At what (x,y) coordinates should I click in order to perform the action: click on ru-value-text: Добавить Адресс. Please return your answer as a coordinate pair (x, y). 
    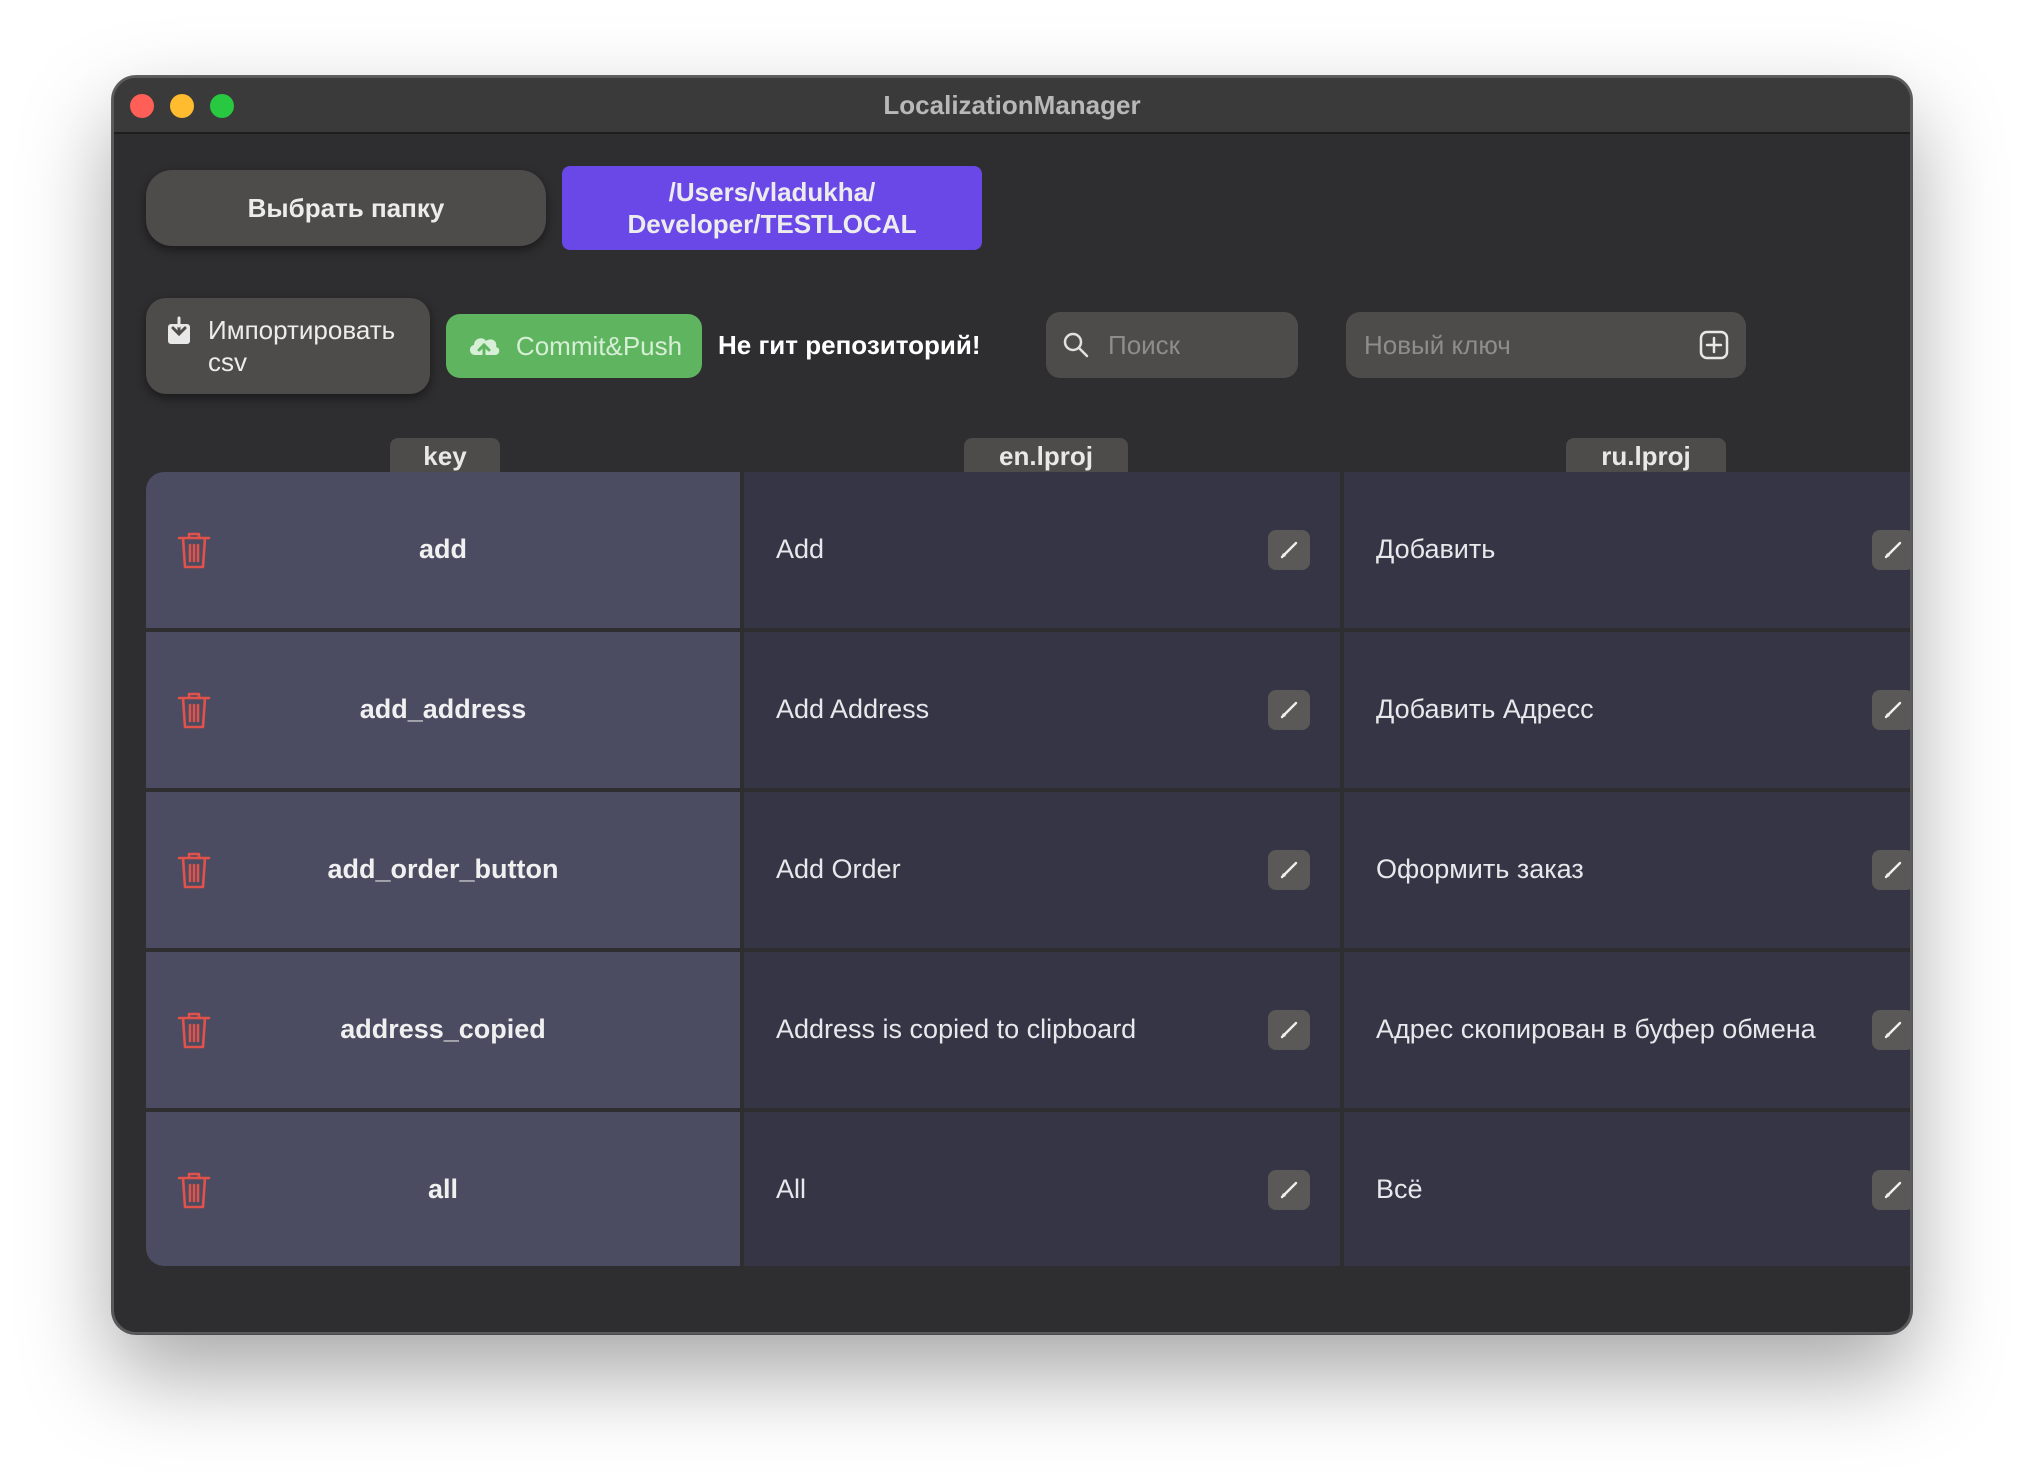
    Looking at the image, I should click on (1485, 709).